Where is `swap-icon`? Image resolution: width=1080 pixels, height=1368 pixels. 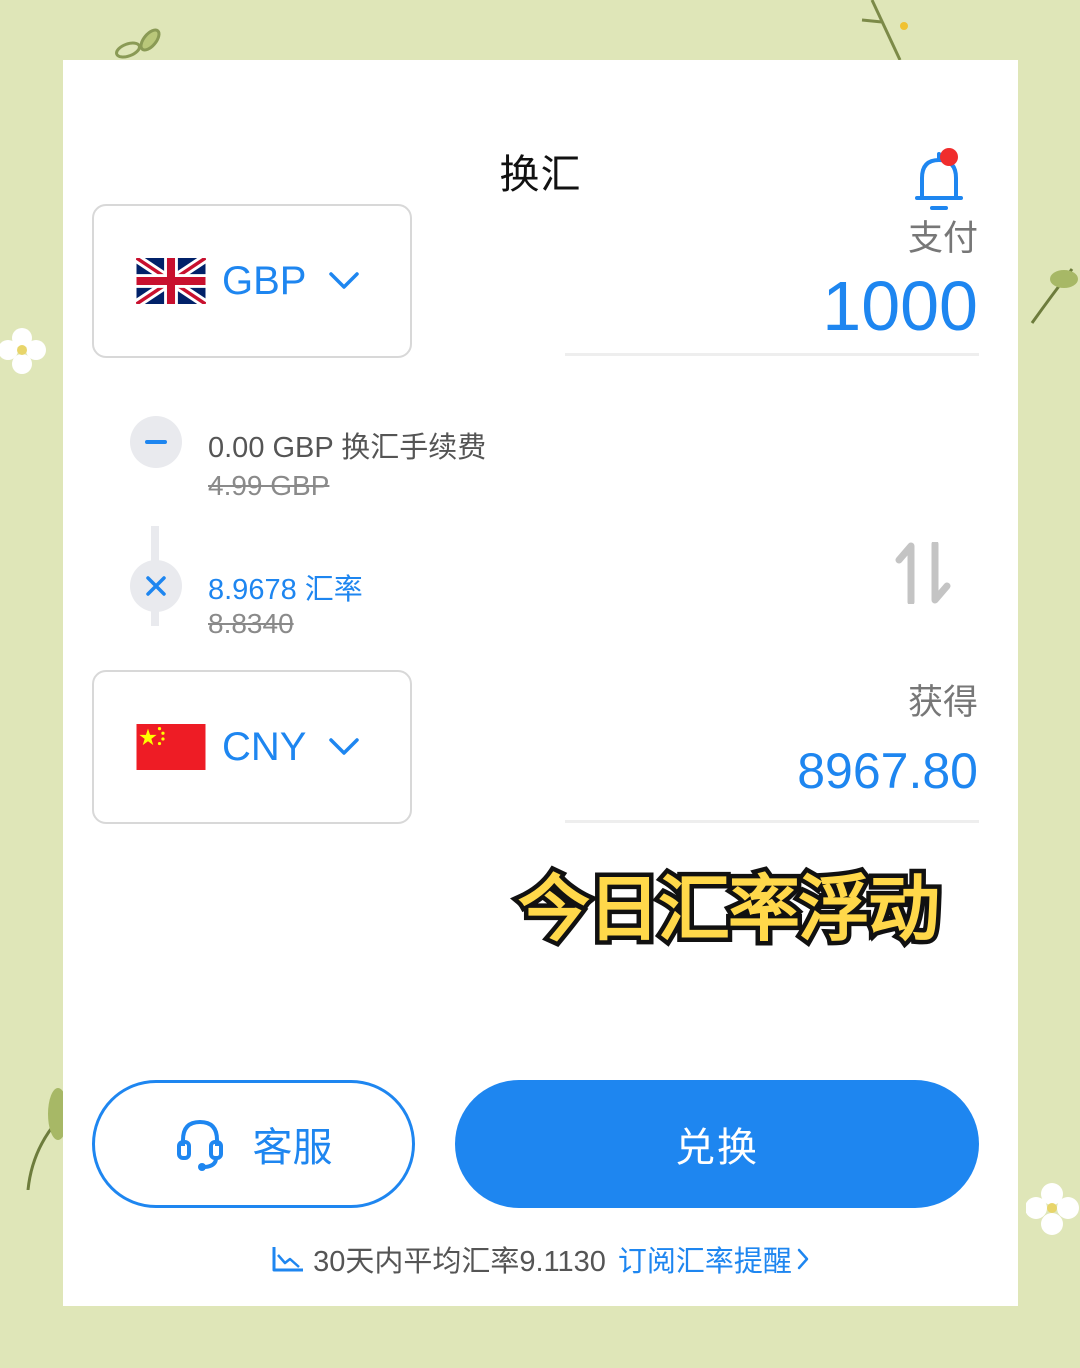
swap-icon is located at coordinates (923, 573).